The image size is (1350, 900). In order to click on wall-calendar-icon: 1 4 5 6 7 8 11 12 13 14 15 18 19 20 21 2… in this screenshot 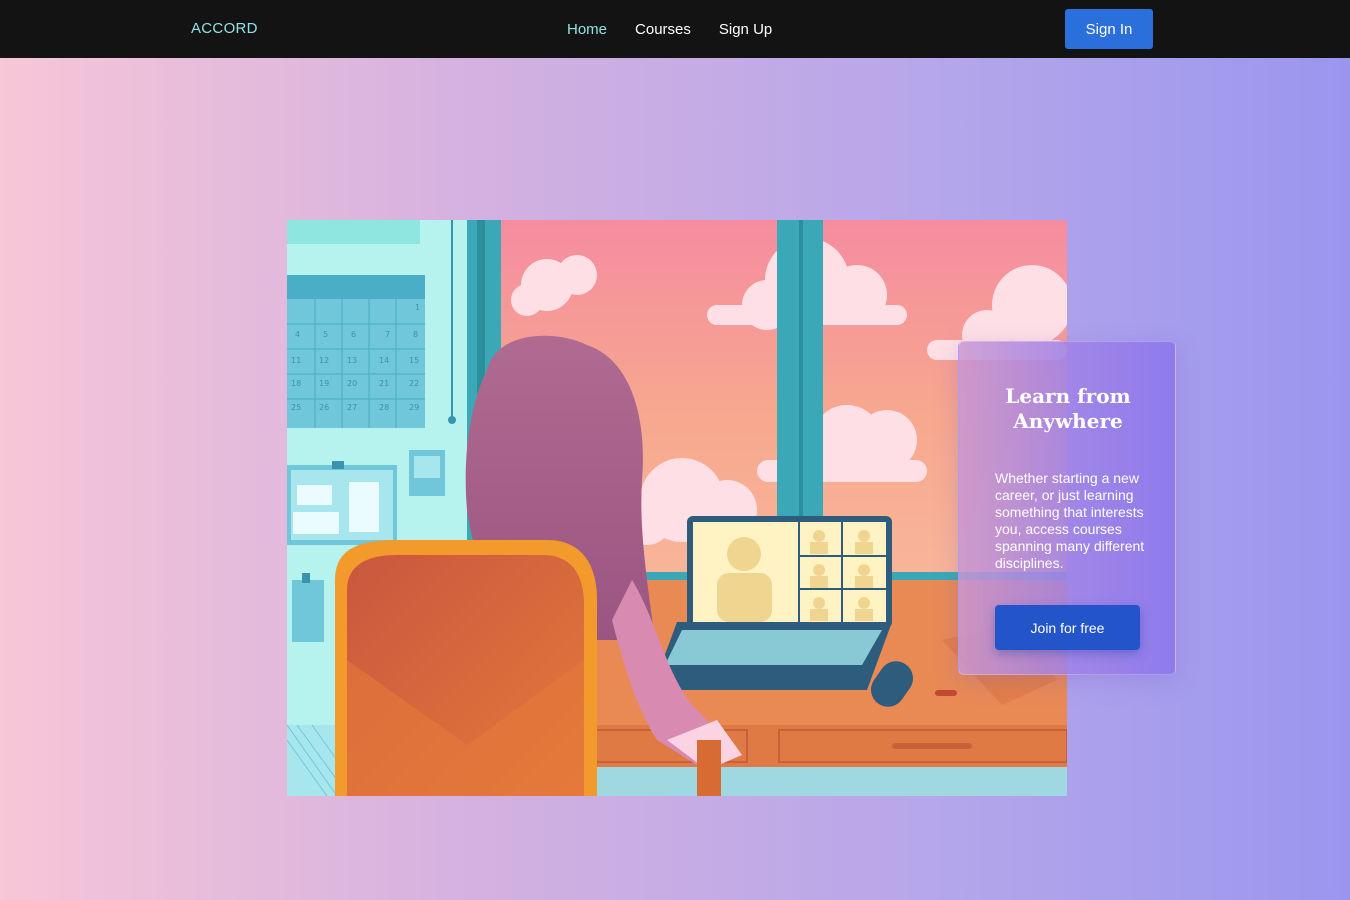, I will do `click(356, 351)`.